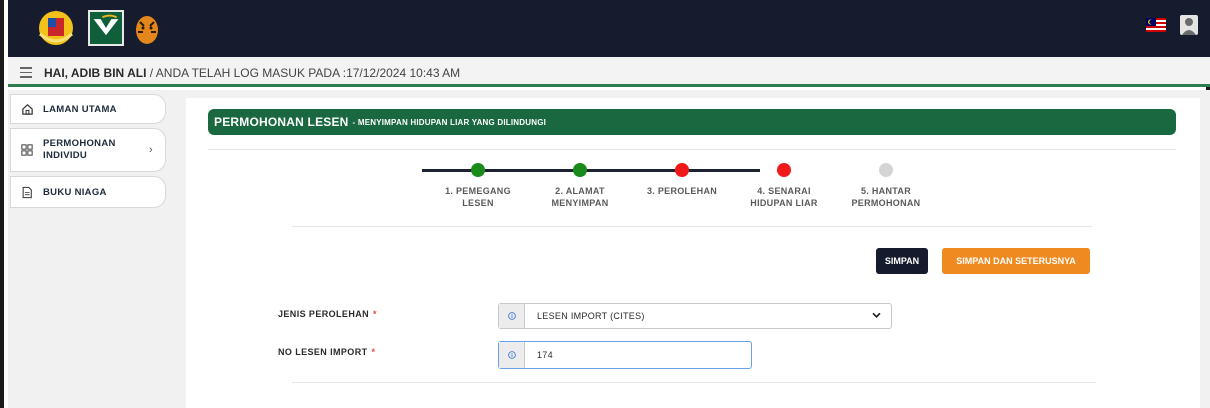 Image resolution: width=1210 pixels, height=408 pixels. I want to click on user-silhouette-icon, so click(1189, 26).